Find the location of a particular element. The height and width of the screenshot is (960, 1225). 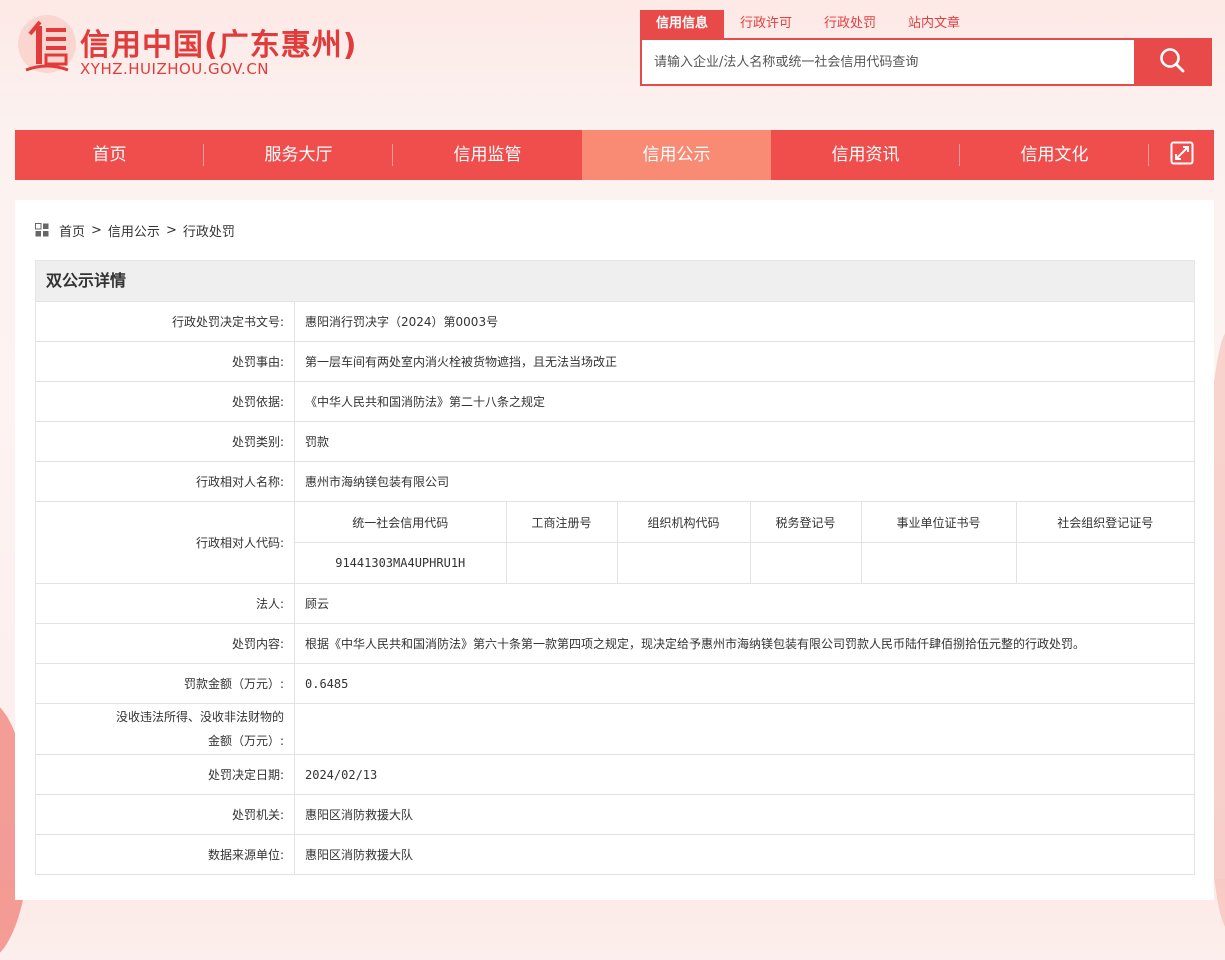

field-value: 惠州市海纳镁包装有限公司 is located at coordinates (744, 481).